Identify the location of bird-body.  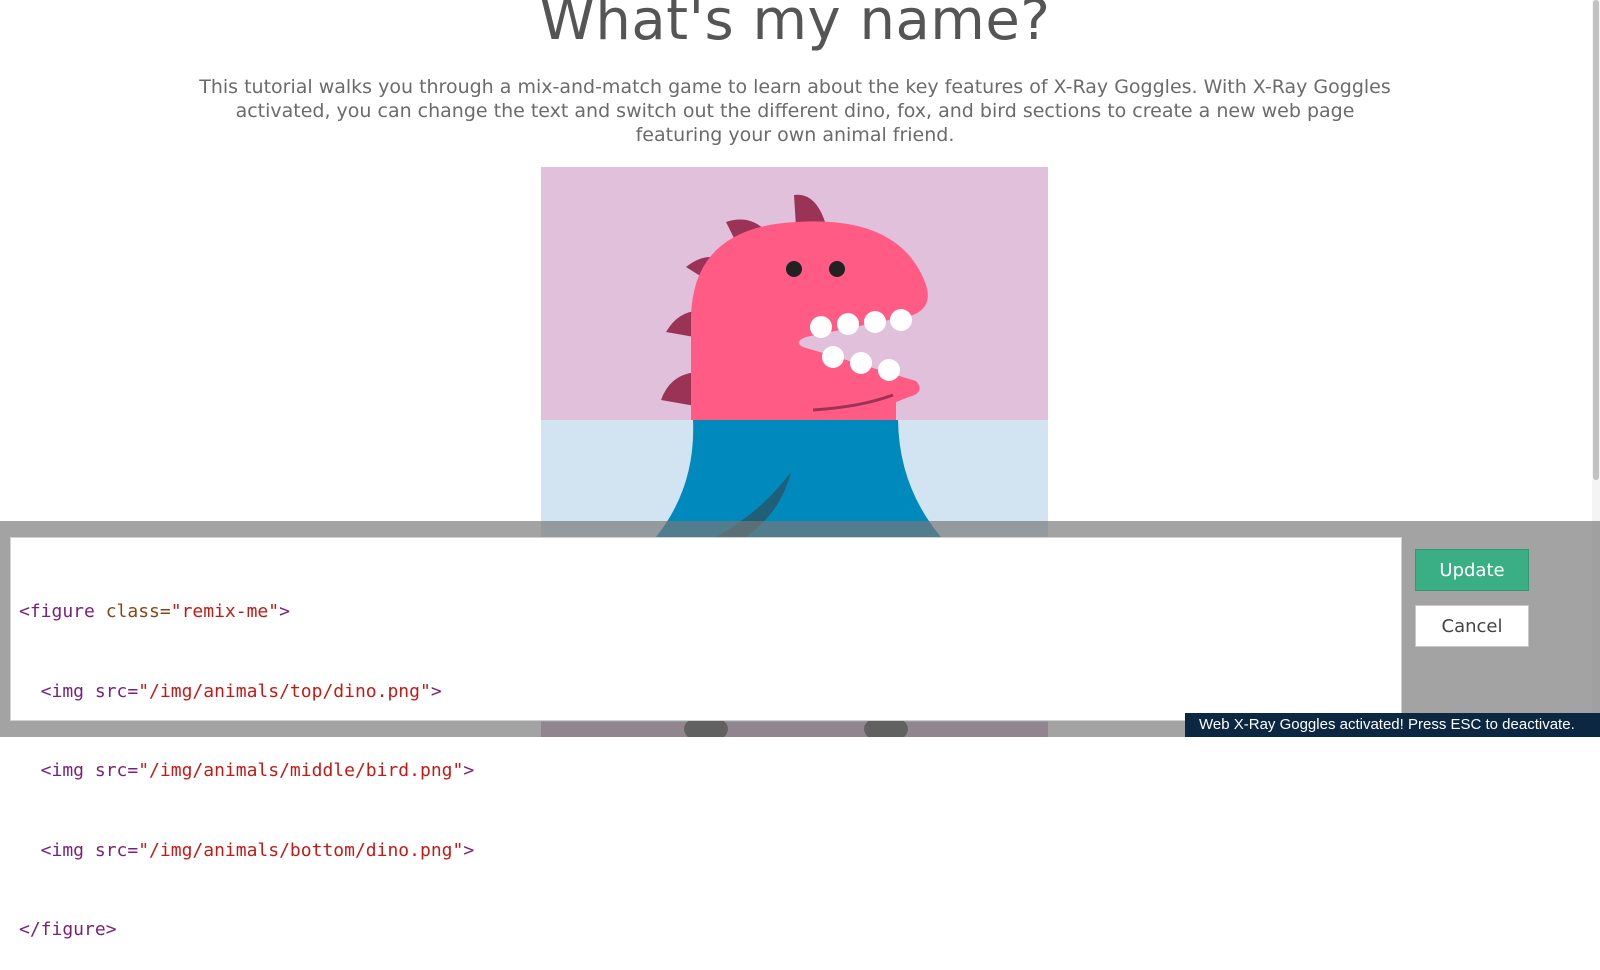
(798, 478).